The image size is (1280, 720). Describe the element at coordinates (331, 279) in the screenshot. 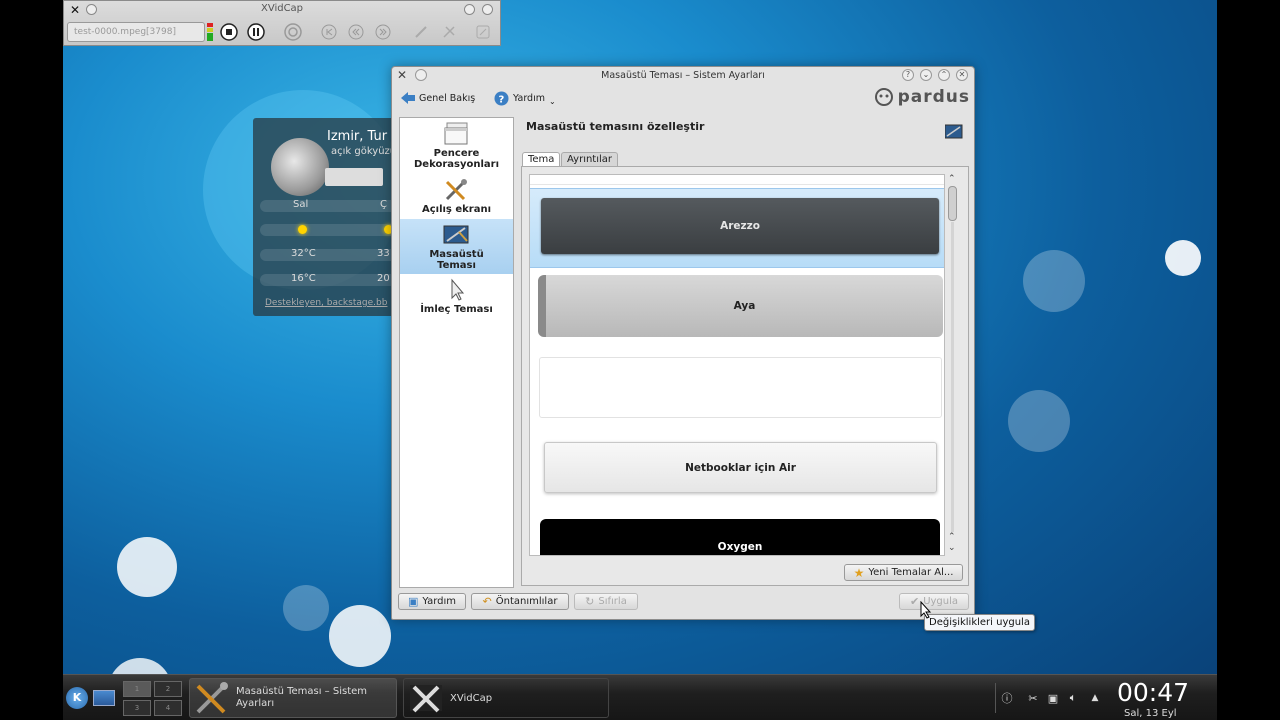

I see `weather-low-row: 16°C 20` at that location.